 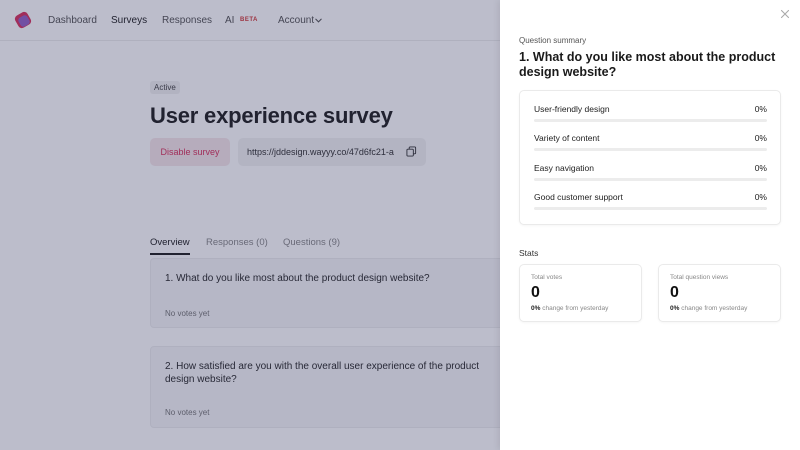 I want to click on answer-option: Variety of content 0%, so click(x=650, y=142).